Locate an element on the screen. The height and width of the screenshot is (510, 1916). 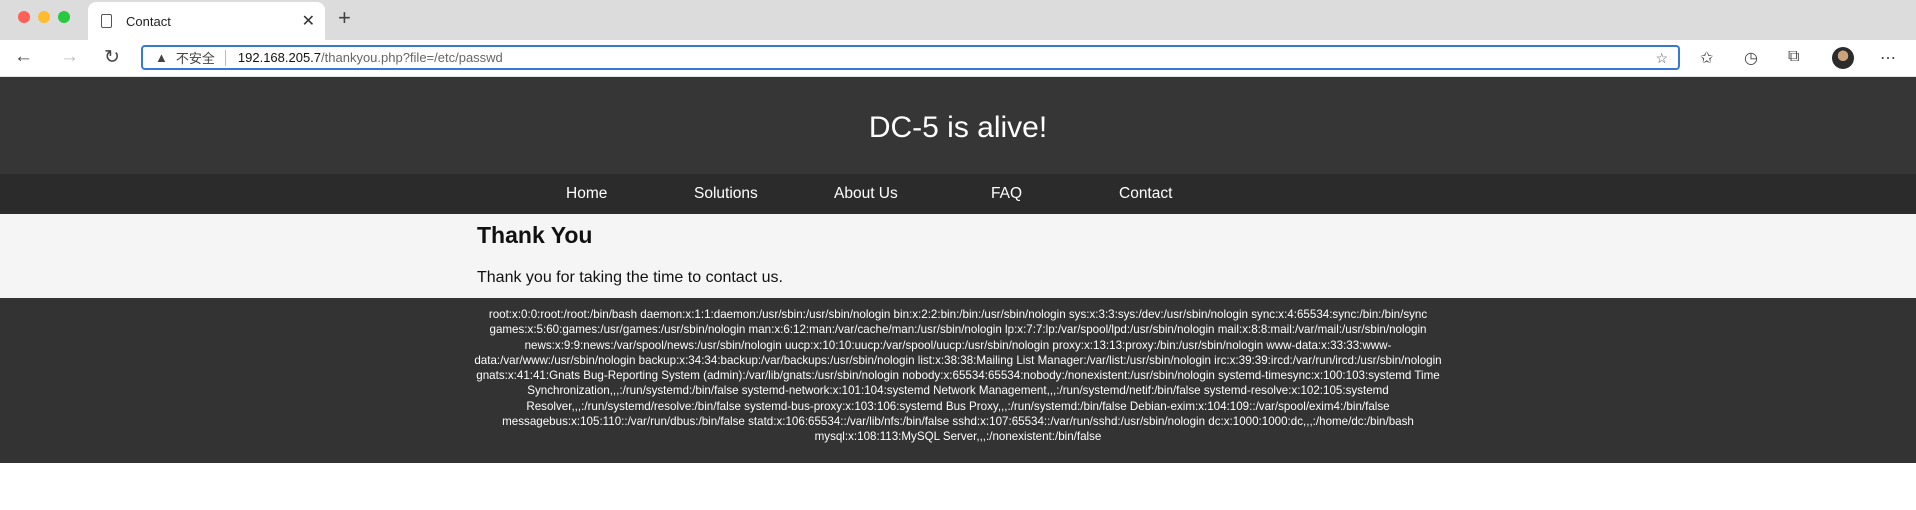
history-icon: ◷ is located at coordinates (1751, 58).